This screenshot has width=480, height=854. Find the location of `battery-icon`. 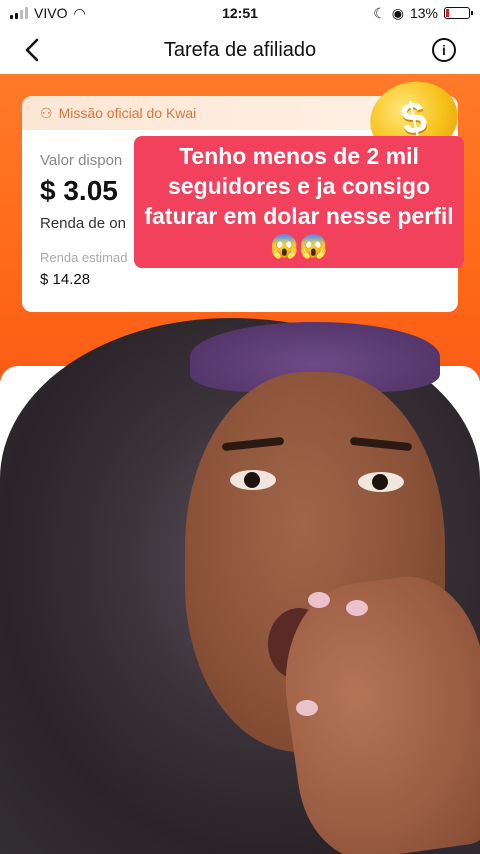

battery-icon is located at coordinates (458, 13).